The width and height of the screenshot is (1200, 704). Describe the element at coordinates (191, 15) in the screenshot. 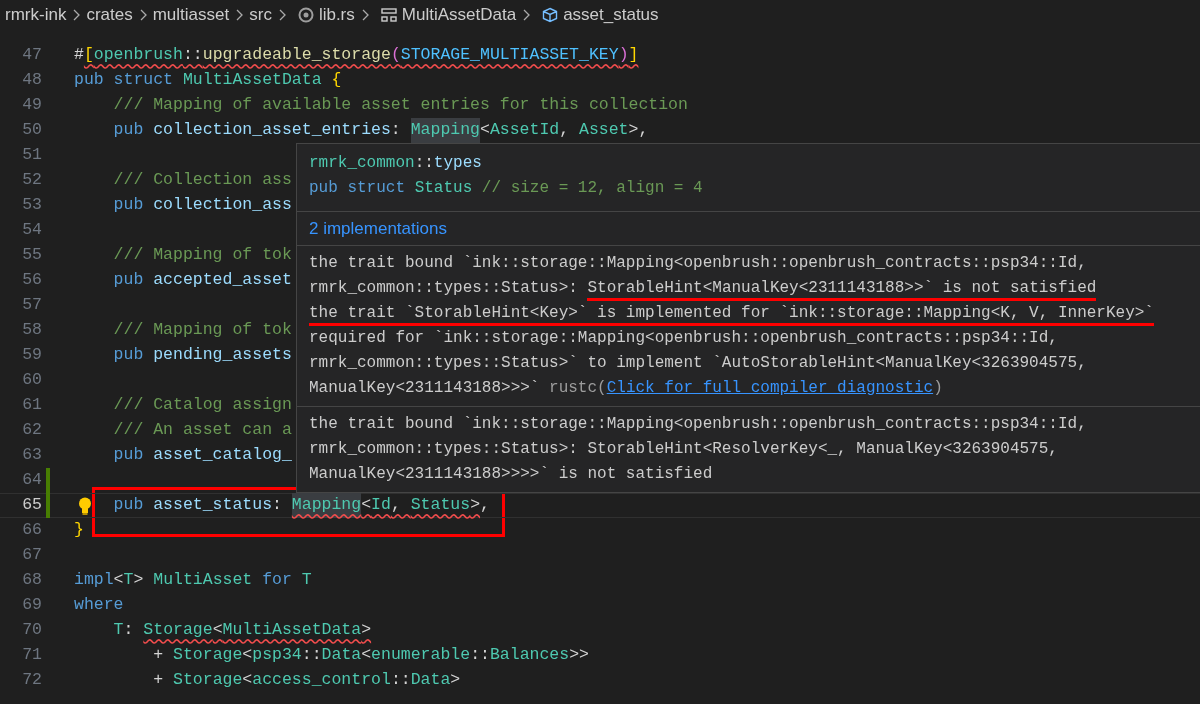

I see `breadcrumb-item: multiasset` at that location.